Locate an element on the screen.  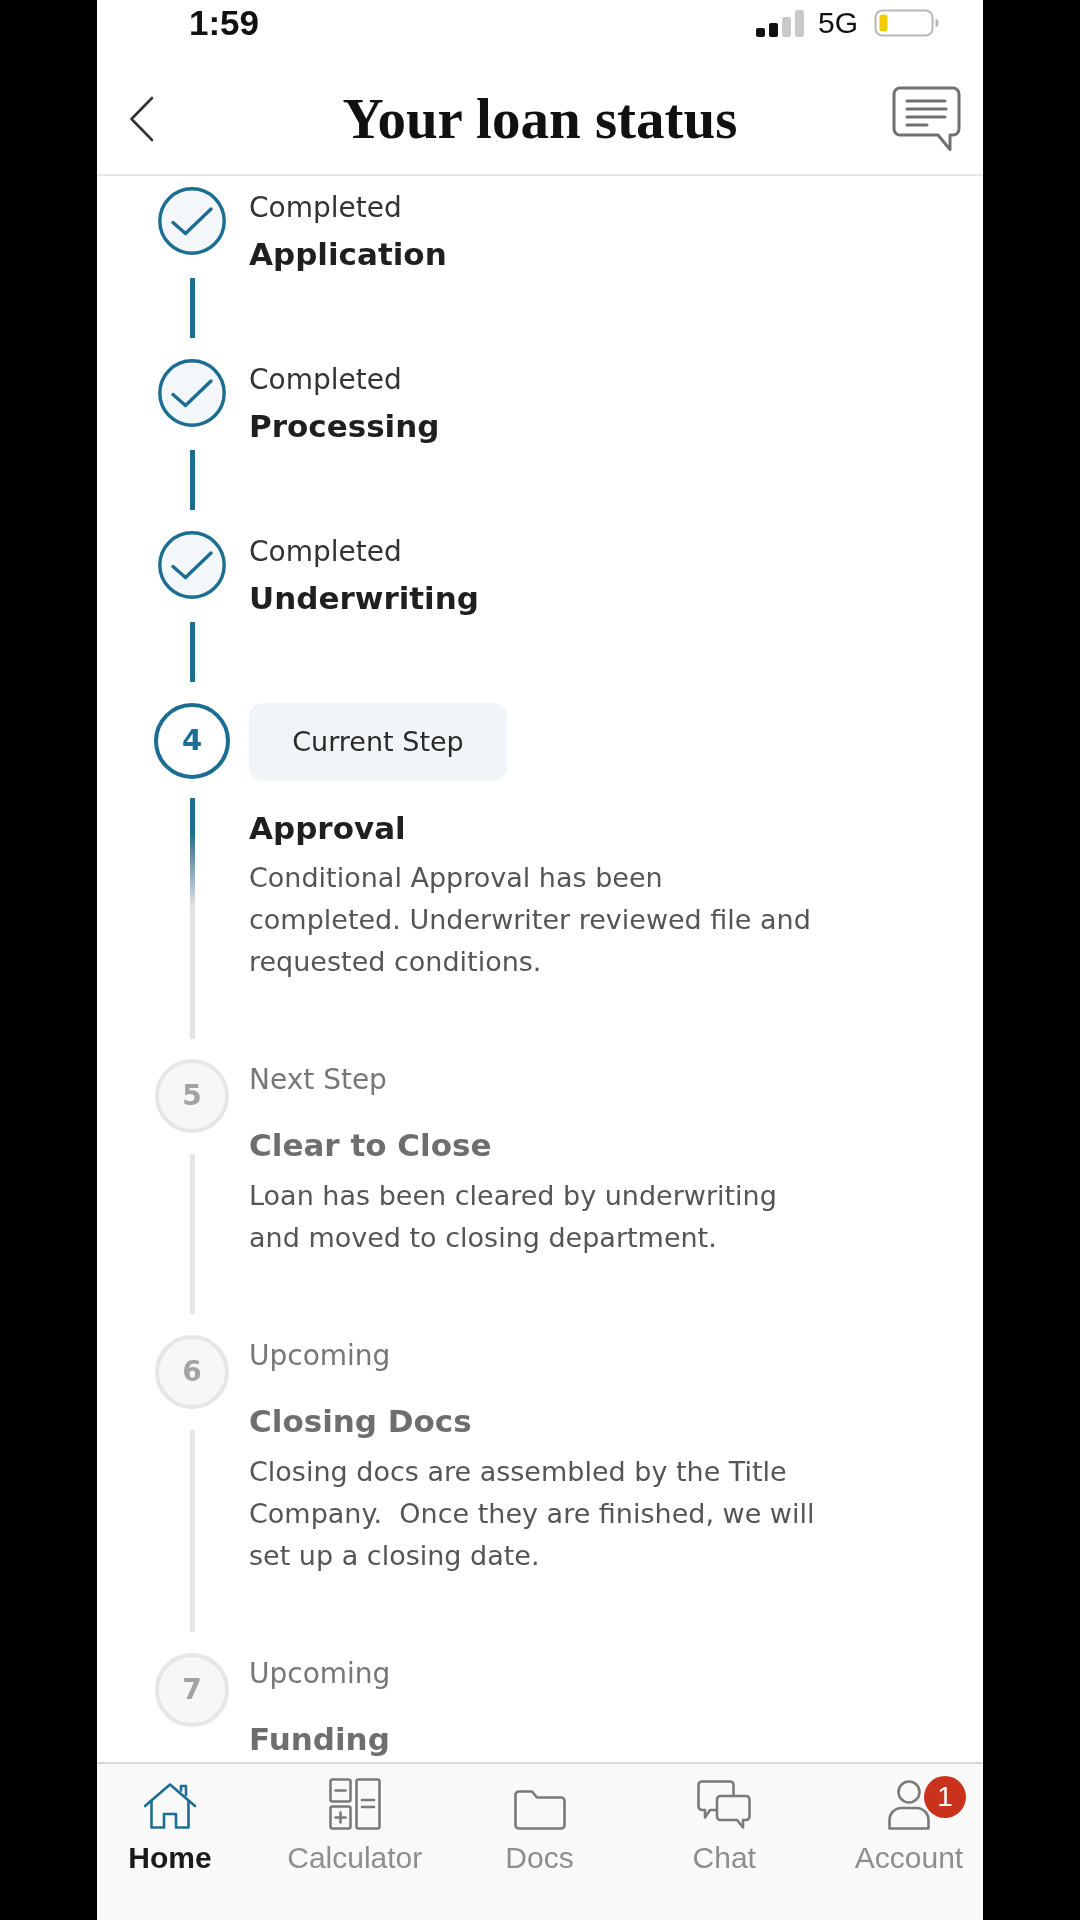
battery-icon is located at coordinates (907, 23).